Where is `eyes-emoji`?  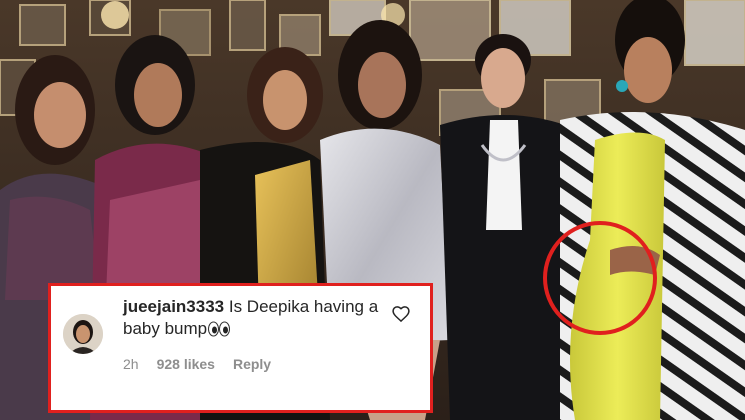 eyes-emoji is located at coordinates (219, 329).